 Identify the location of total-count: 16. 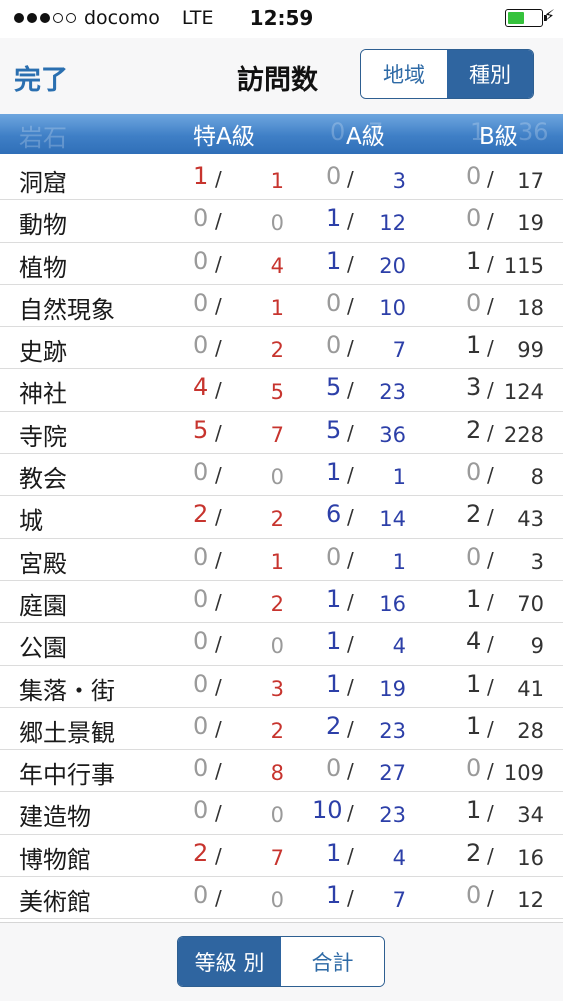
(530, 857).